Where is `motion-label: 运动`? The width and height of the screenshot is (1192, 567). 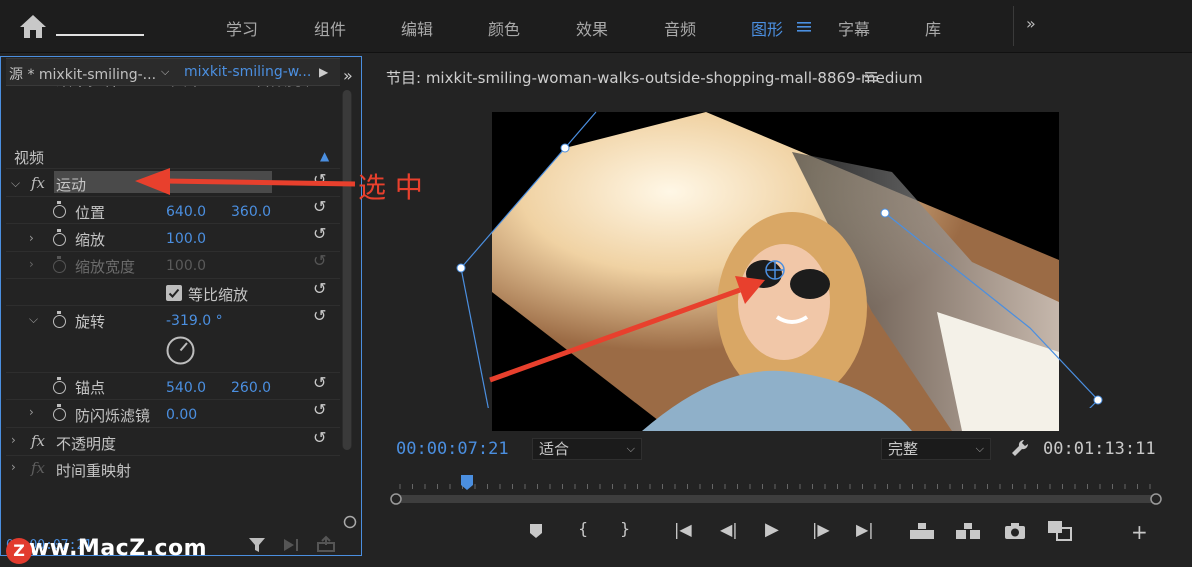 motion-label: 运动 is located at coordinates (71, 184).